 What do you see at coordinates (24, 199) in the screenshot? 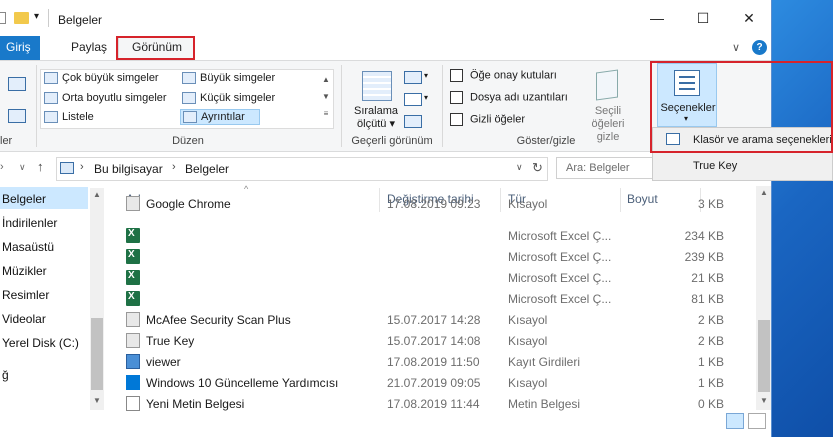
I see `nav-item-belgeler: Belgeler` at bounding box center [24, 199].